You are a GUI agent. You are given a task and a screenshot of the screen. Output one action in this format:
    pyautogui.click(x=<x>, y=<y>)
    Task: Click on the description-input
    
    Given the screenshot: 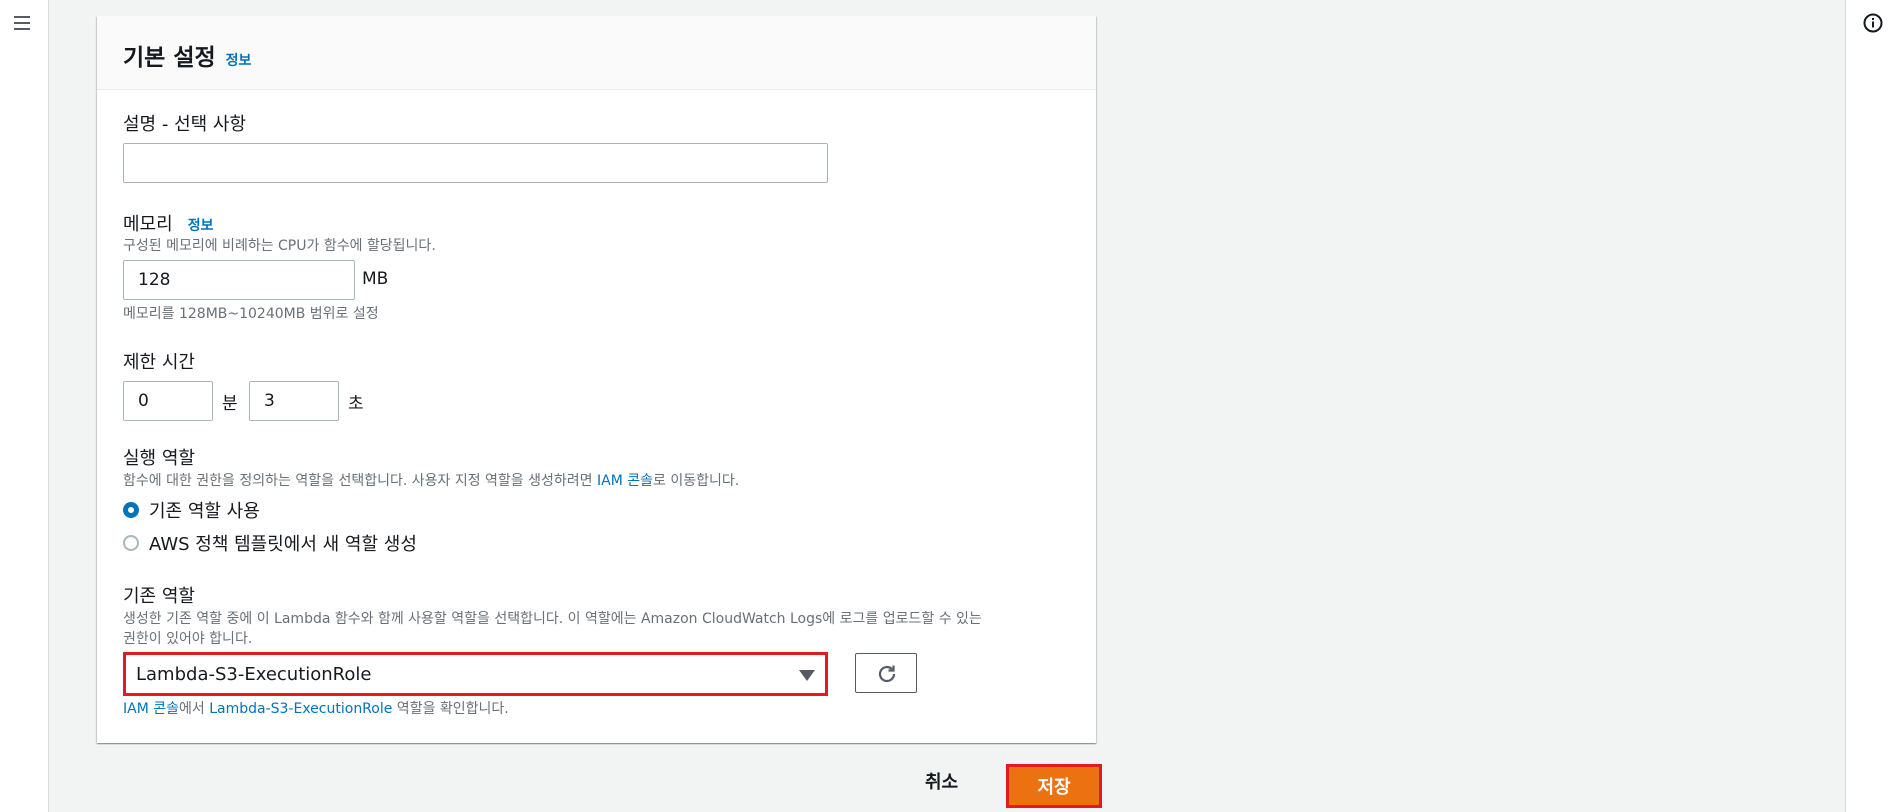 What is the action you would take?
    pyautogui.click(x=475, y=163)
    